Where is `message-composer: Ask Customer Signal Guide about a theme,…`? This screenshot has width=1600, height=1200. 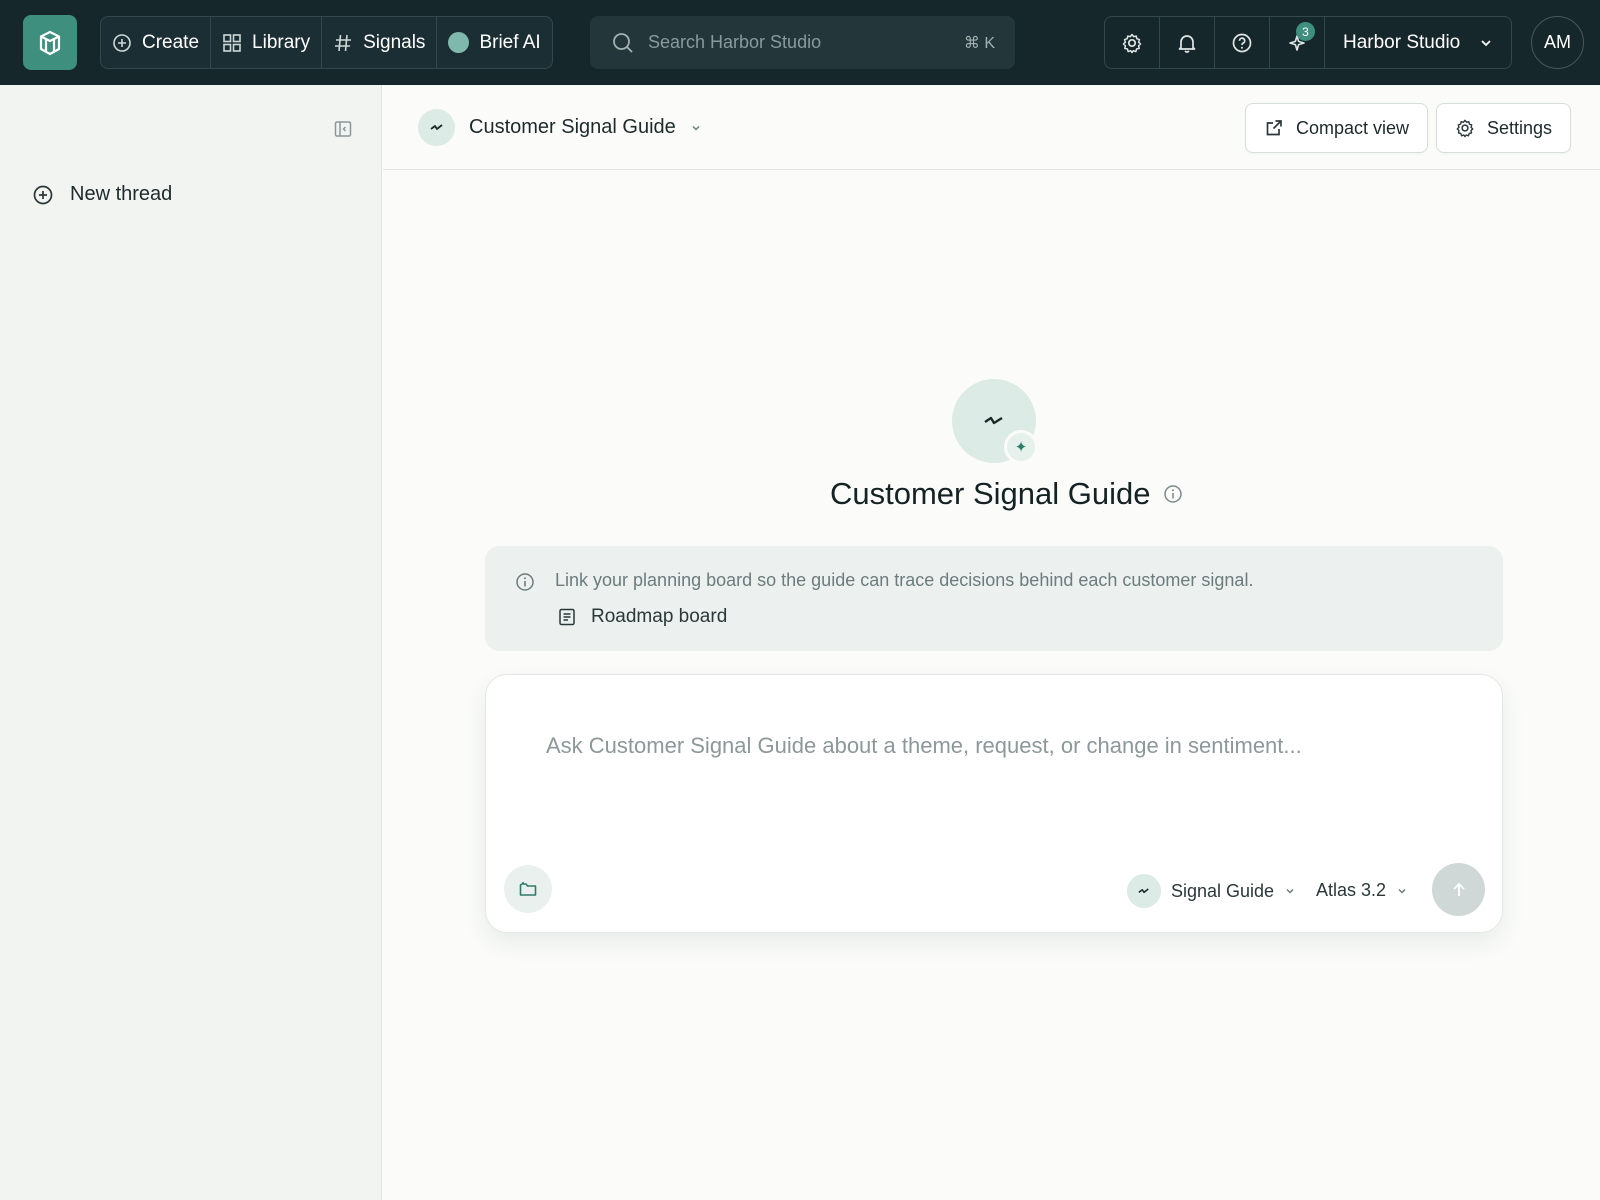 message-composer: Ask Customer Signal Guide about a theme,… is located at coordinates (994, 803).